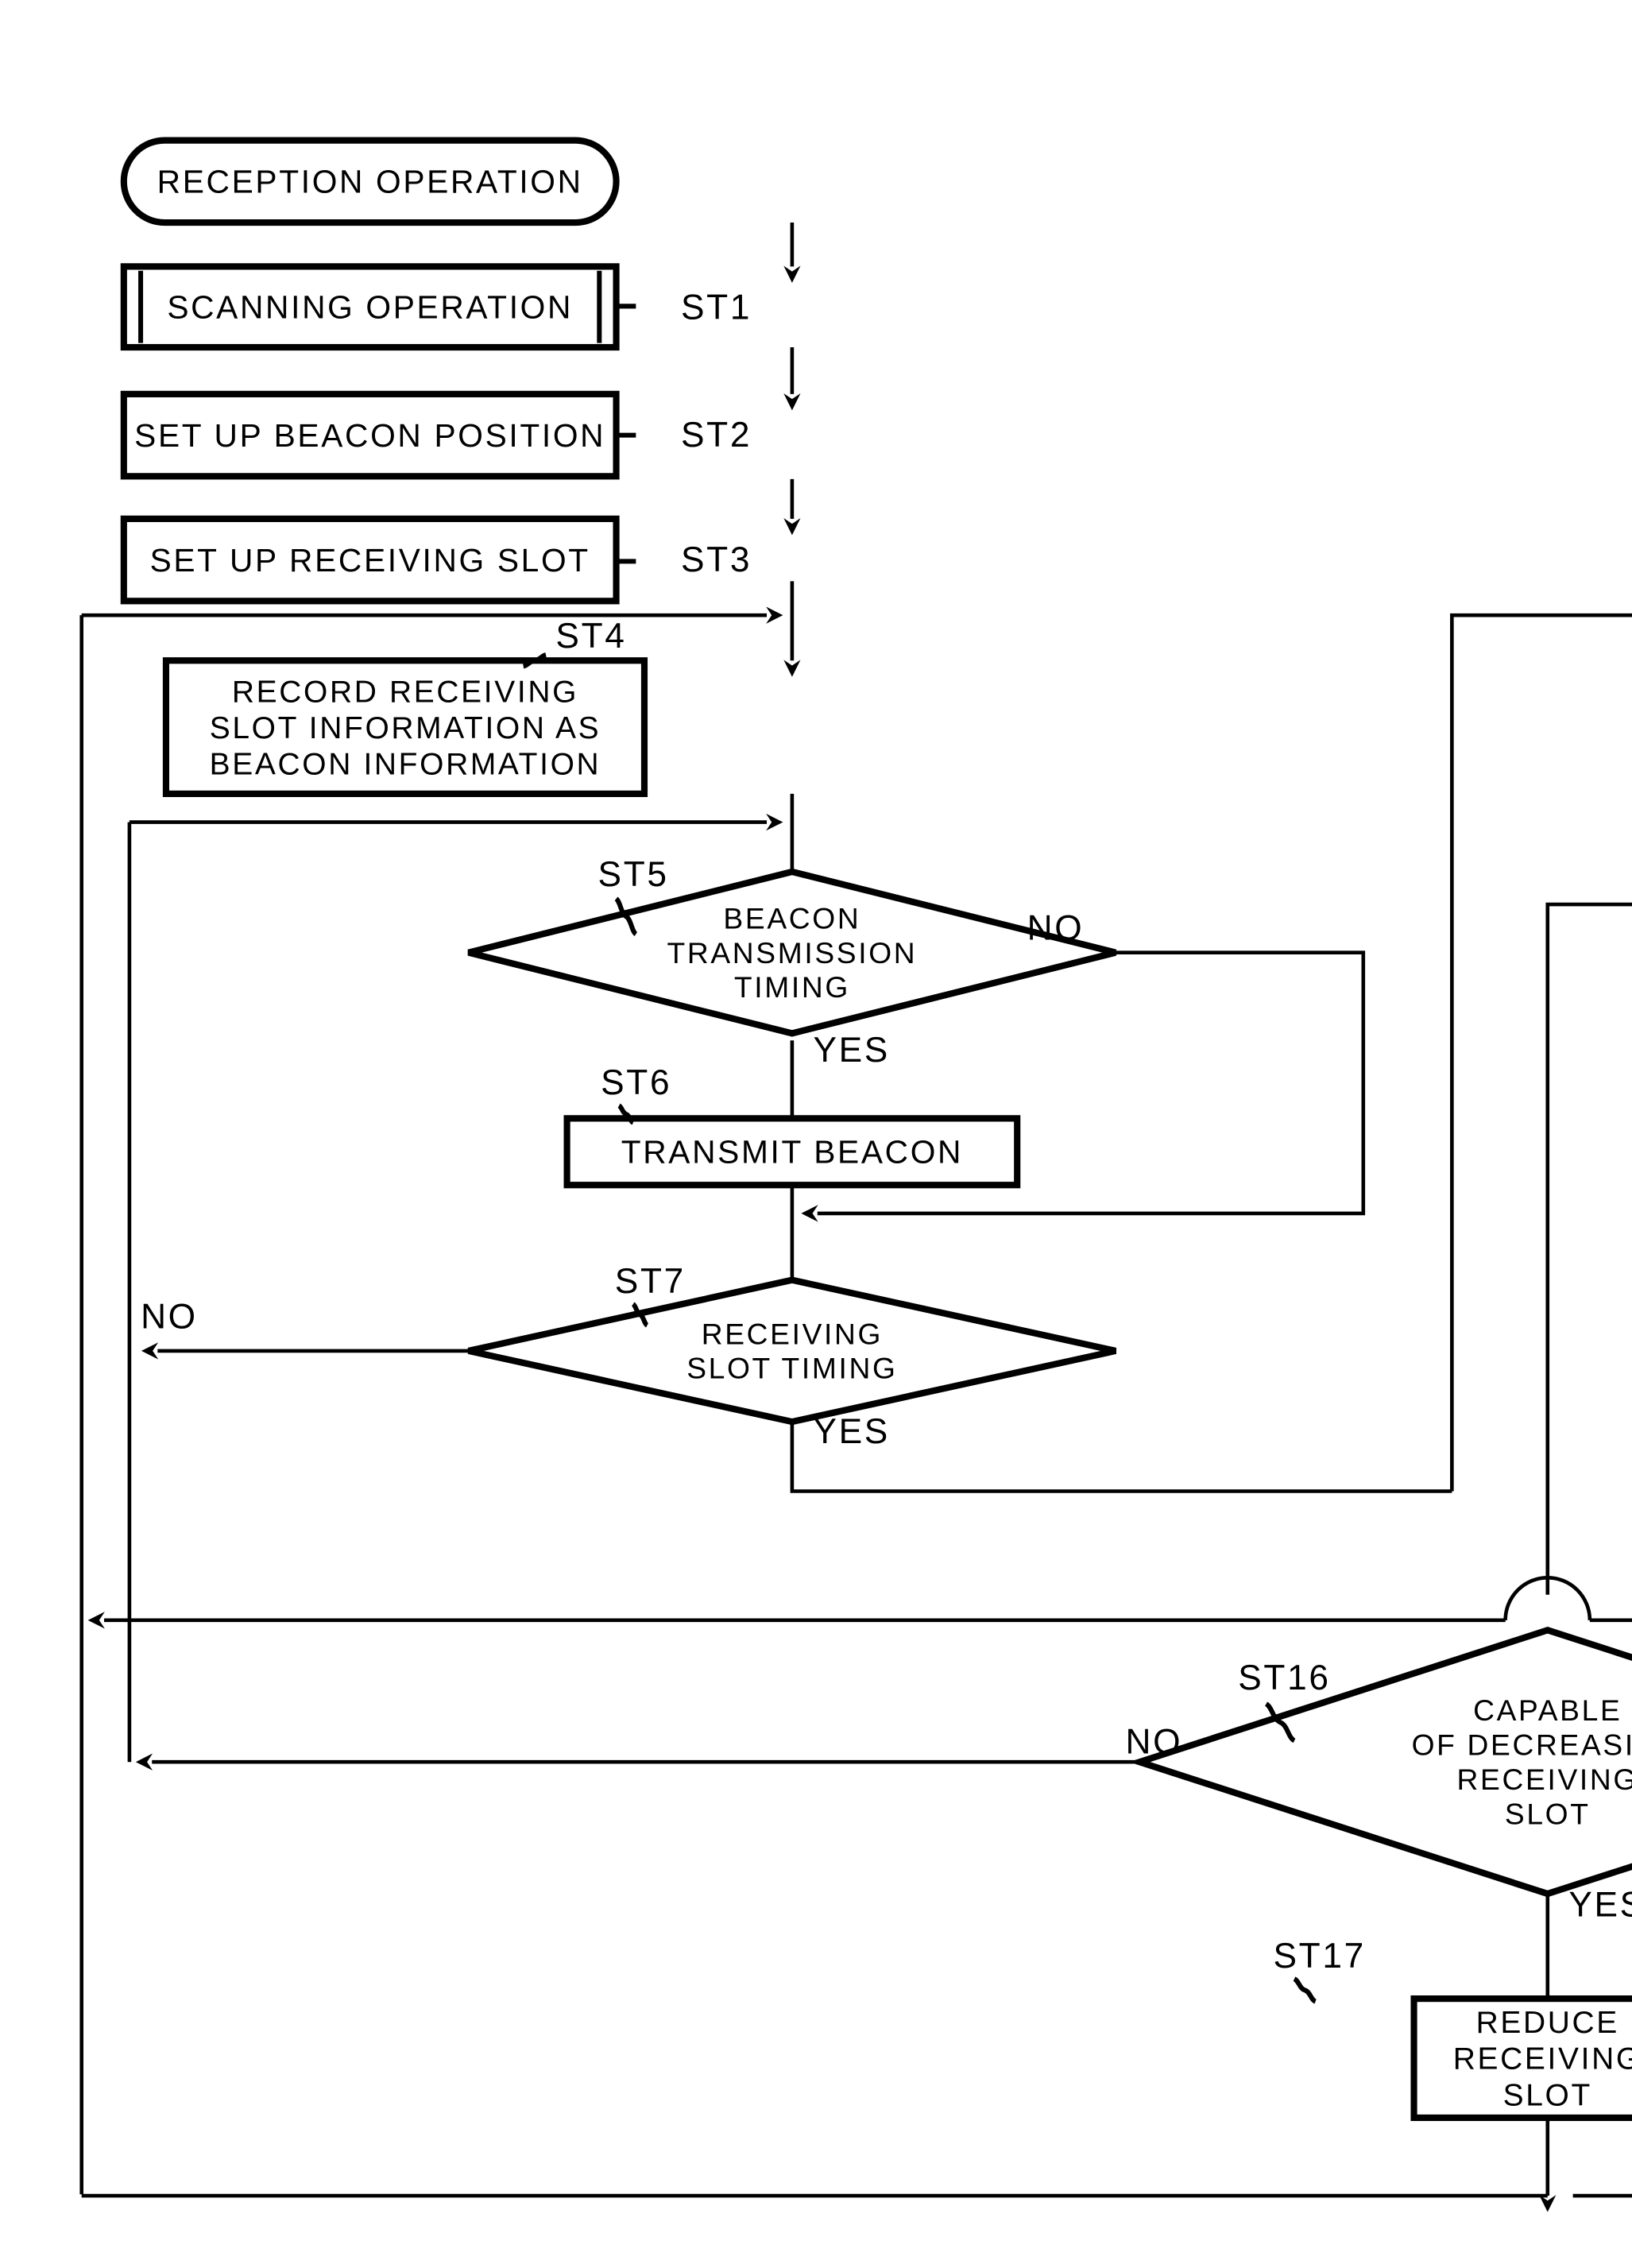 The height and width of the screenshot is (2268, 1632). I want to click on node-st4-text-line: RECORD RECEIVING, so click(405, 692).